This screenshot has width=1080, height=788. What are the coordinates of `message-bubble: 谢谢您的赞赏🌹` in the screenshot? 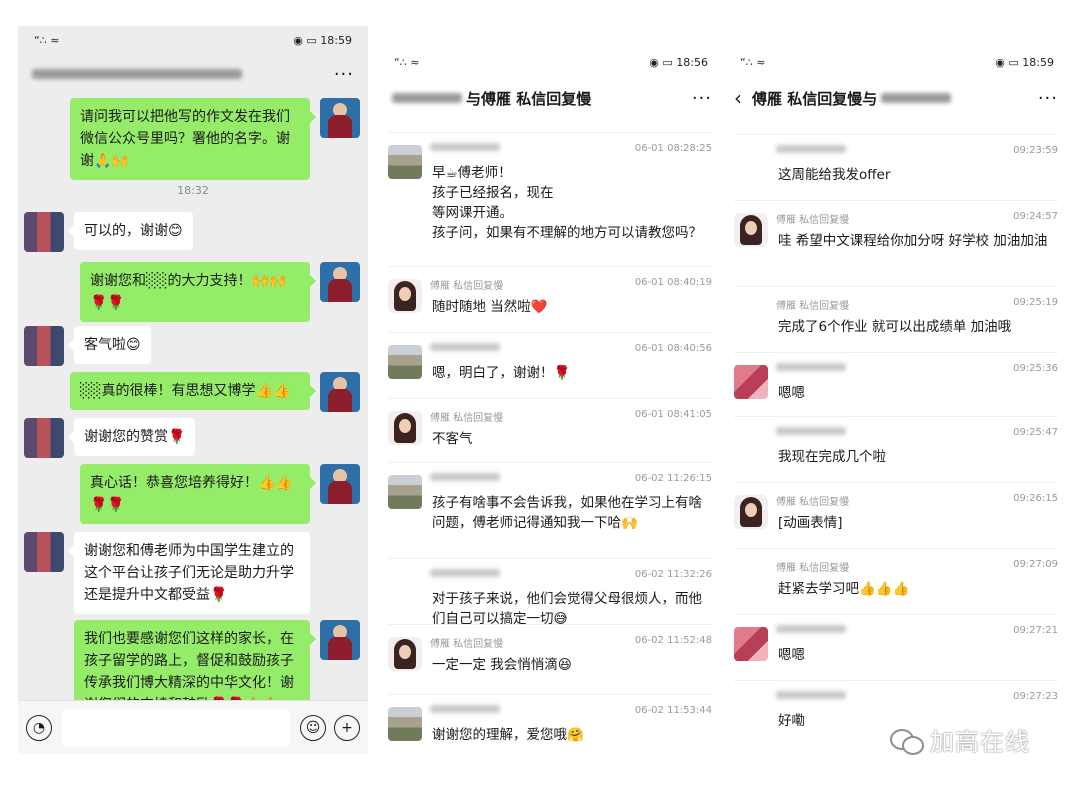 It's located at (131, 437).